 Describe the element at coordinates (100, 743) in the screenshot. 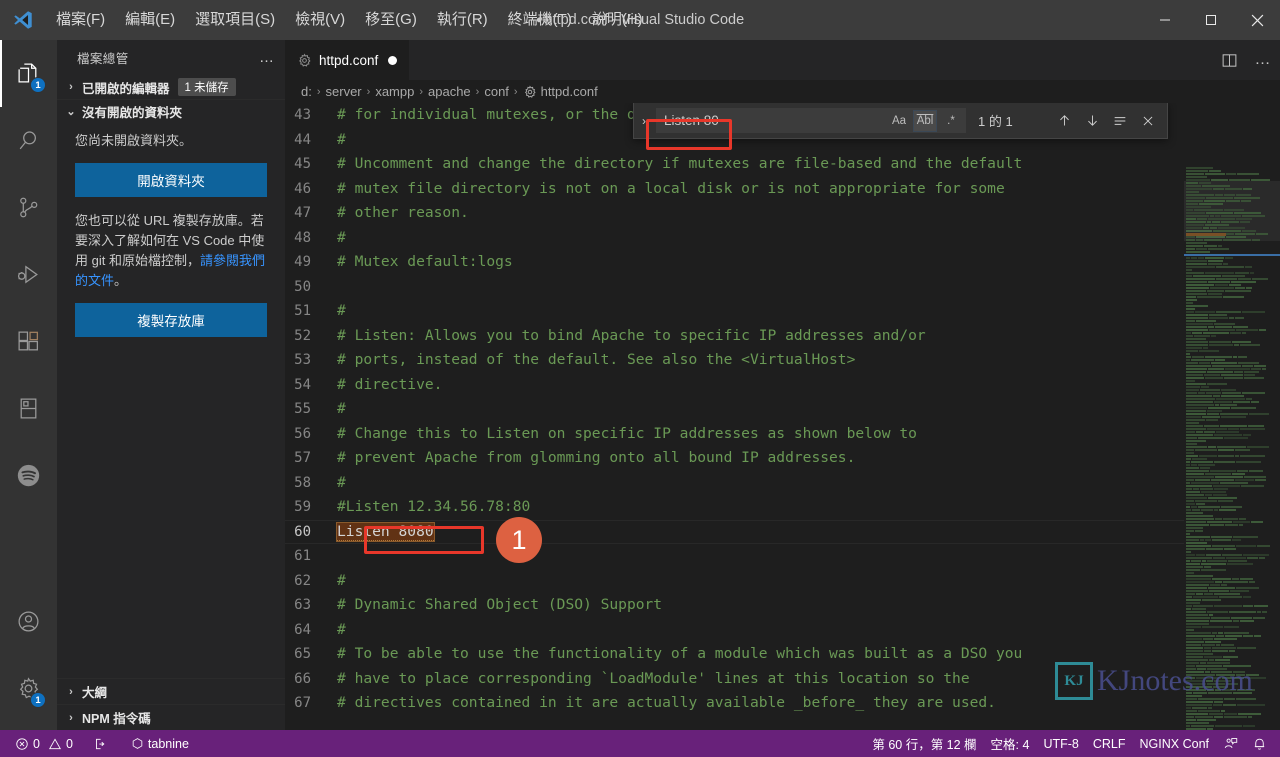

I see `status-remote` at that location.